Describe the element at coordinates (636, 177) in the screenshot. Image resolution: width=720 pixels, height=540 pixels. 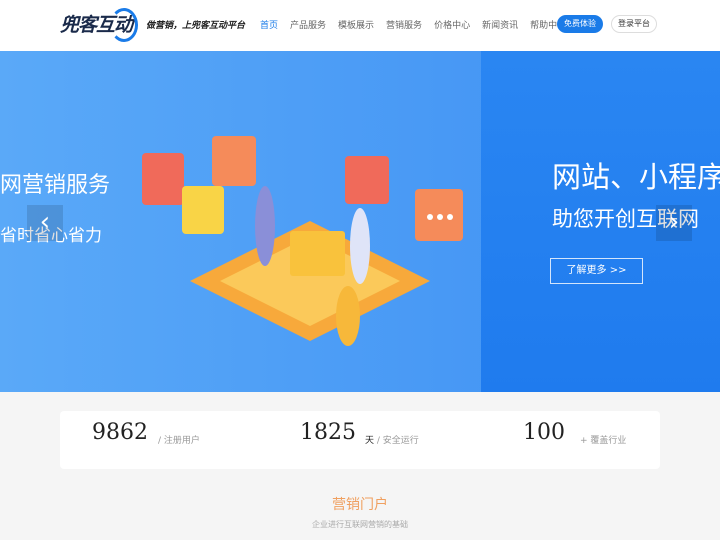
I see `slide-right-title: 网站、小程序` at that location.